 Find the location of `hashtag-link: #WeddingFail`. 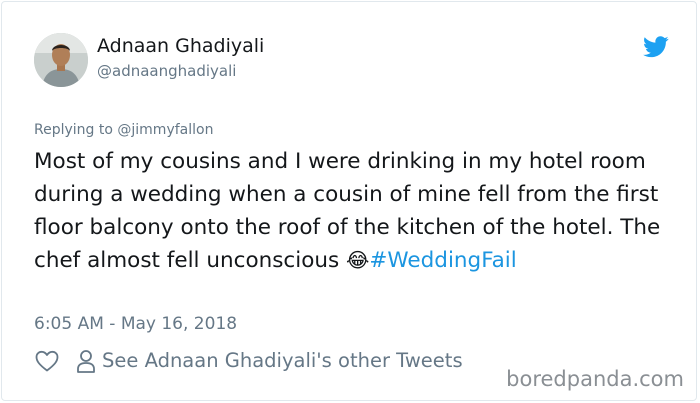

hashtag-link: #WeddingFail is located at coordinates (442, 260).